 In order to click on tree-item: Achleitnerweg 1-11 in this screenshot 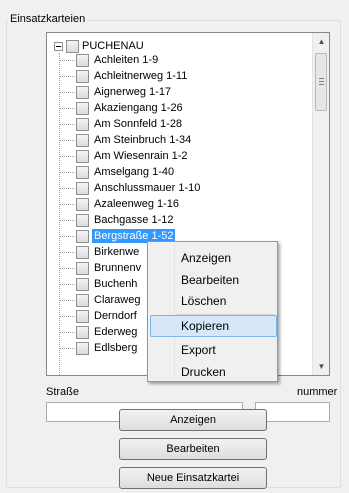, I will do `click(124, 76)`.